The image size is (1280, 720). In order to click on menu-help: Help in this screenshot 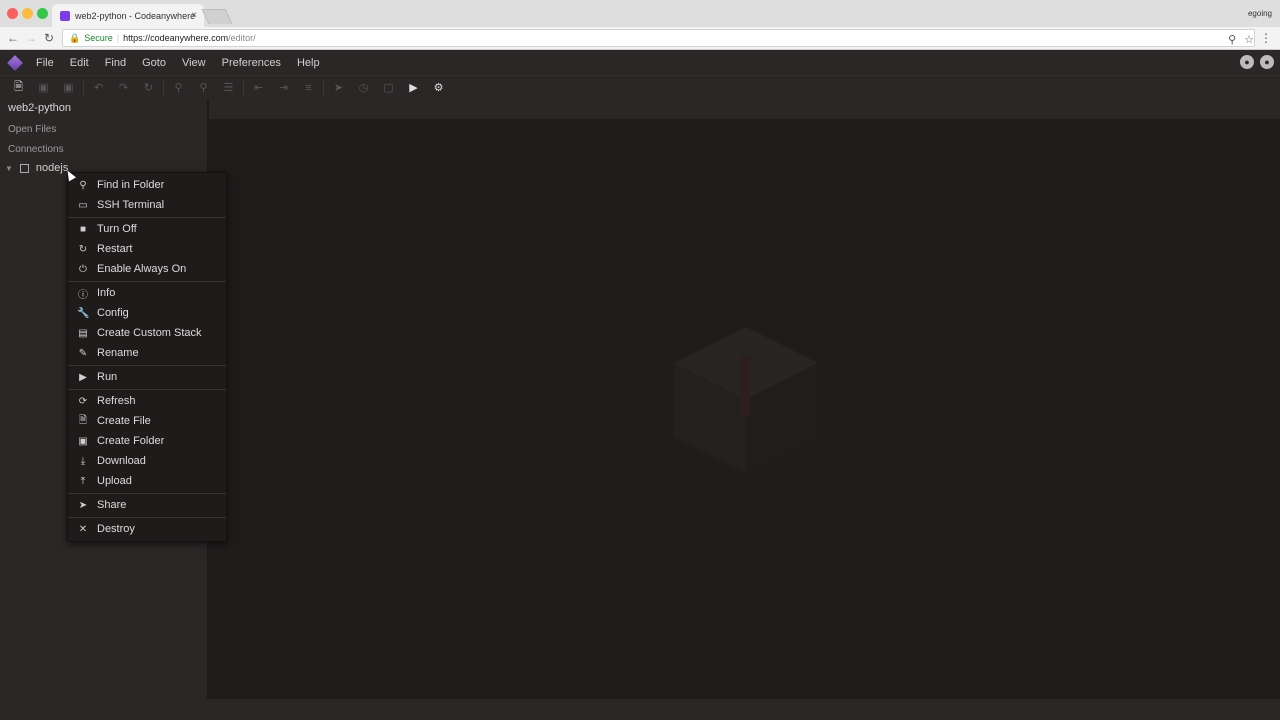, I will do `click(308, 63)`.